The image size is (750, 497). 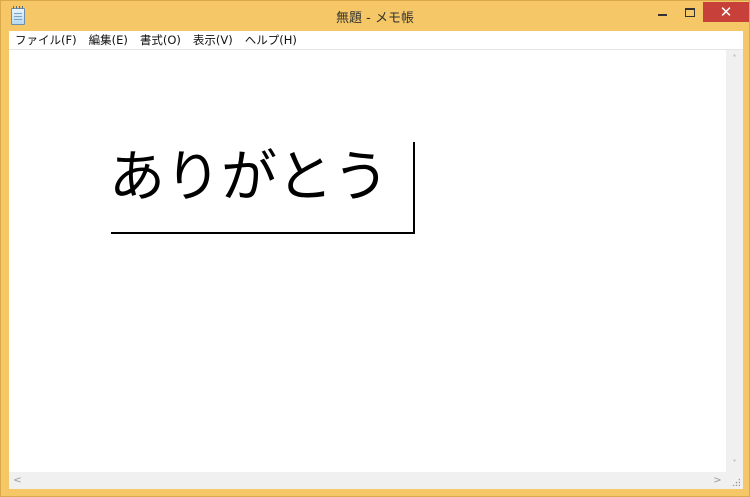 What do you see at coordinates (662, 12) in the screenshot?
I see `minimize-button` at bounding box center [662, 12].